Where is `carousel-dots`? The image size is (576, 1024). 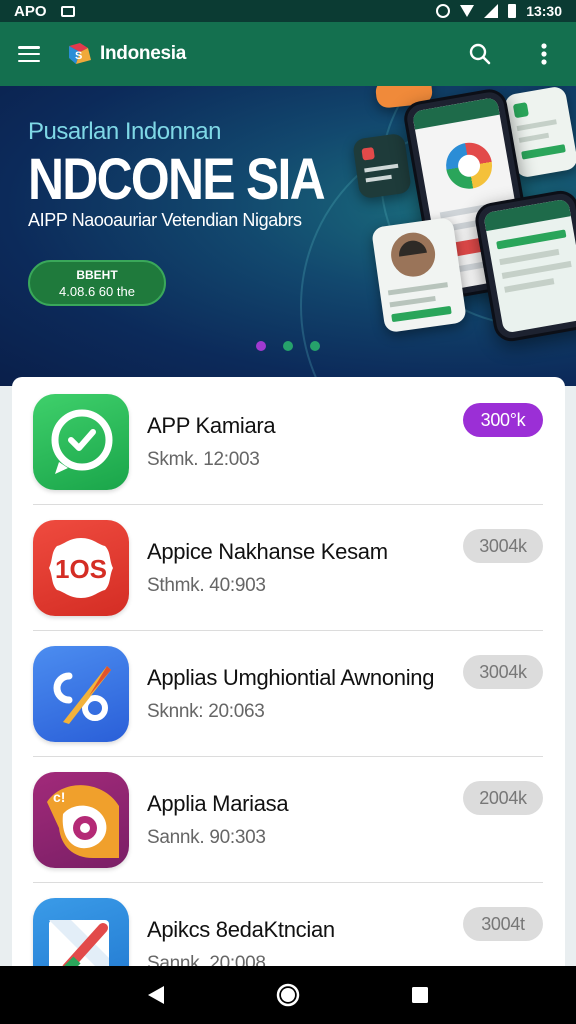
carousel-dots is located at coordinates (288, 346).